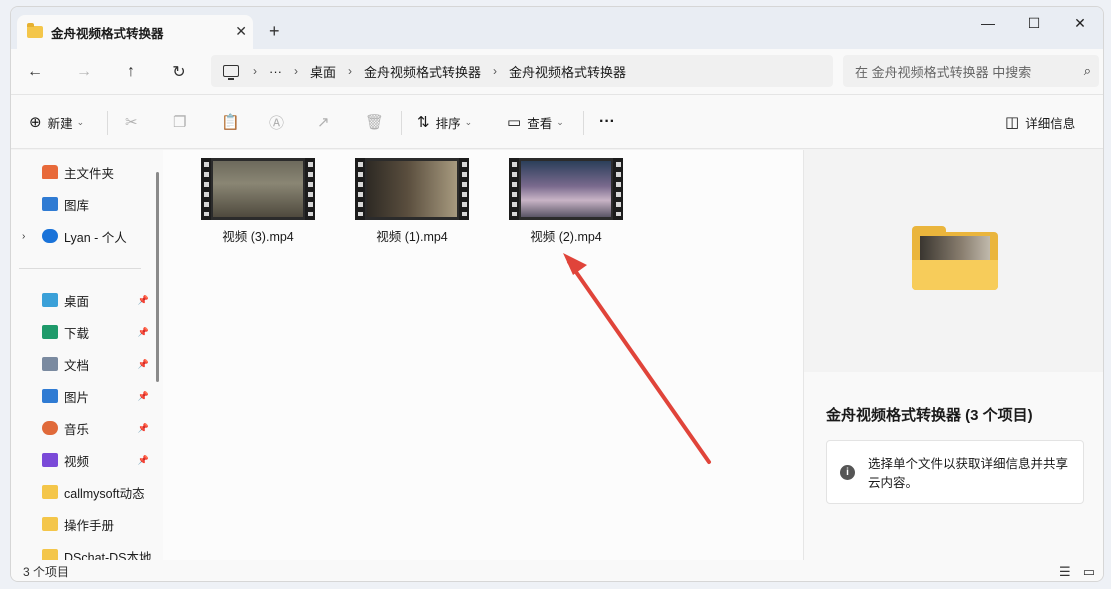  What do you see at coordinates (929, 415) in the screenshot?
I see `details-title: 金舟视频格式转换器 (3 个项目)` at bounding box center [929, 415].